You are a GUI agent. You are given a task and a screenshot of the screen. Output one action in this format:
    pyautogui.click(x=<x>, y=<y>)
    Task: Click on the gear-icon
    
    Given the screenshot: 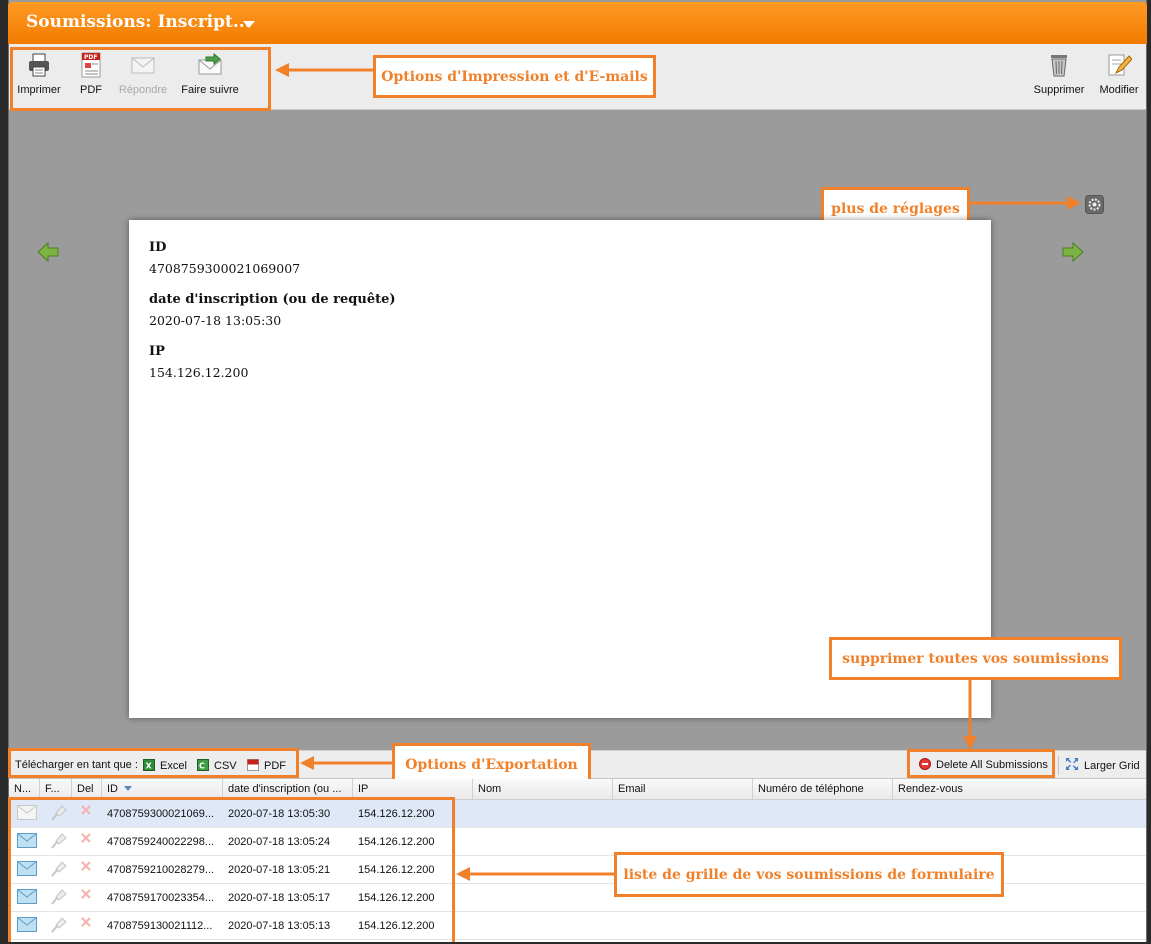 What is the action you would take?
    pyautogui.click(x=1094, y=204)
    